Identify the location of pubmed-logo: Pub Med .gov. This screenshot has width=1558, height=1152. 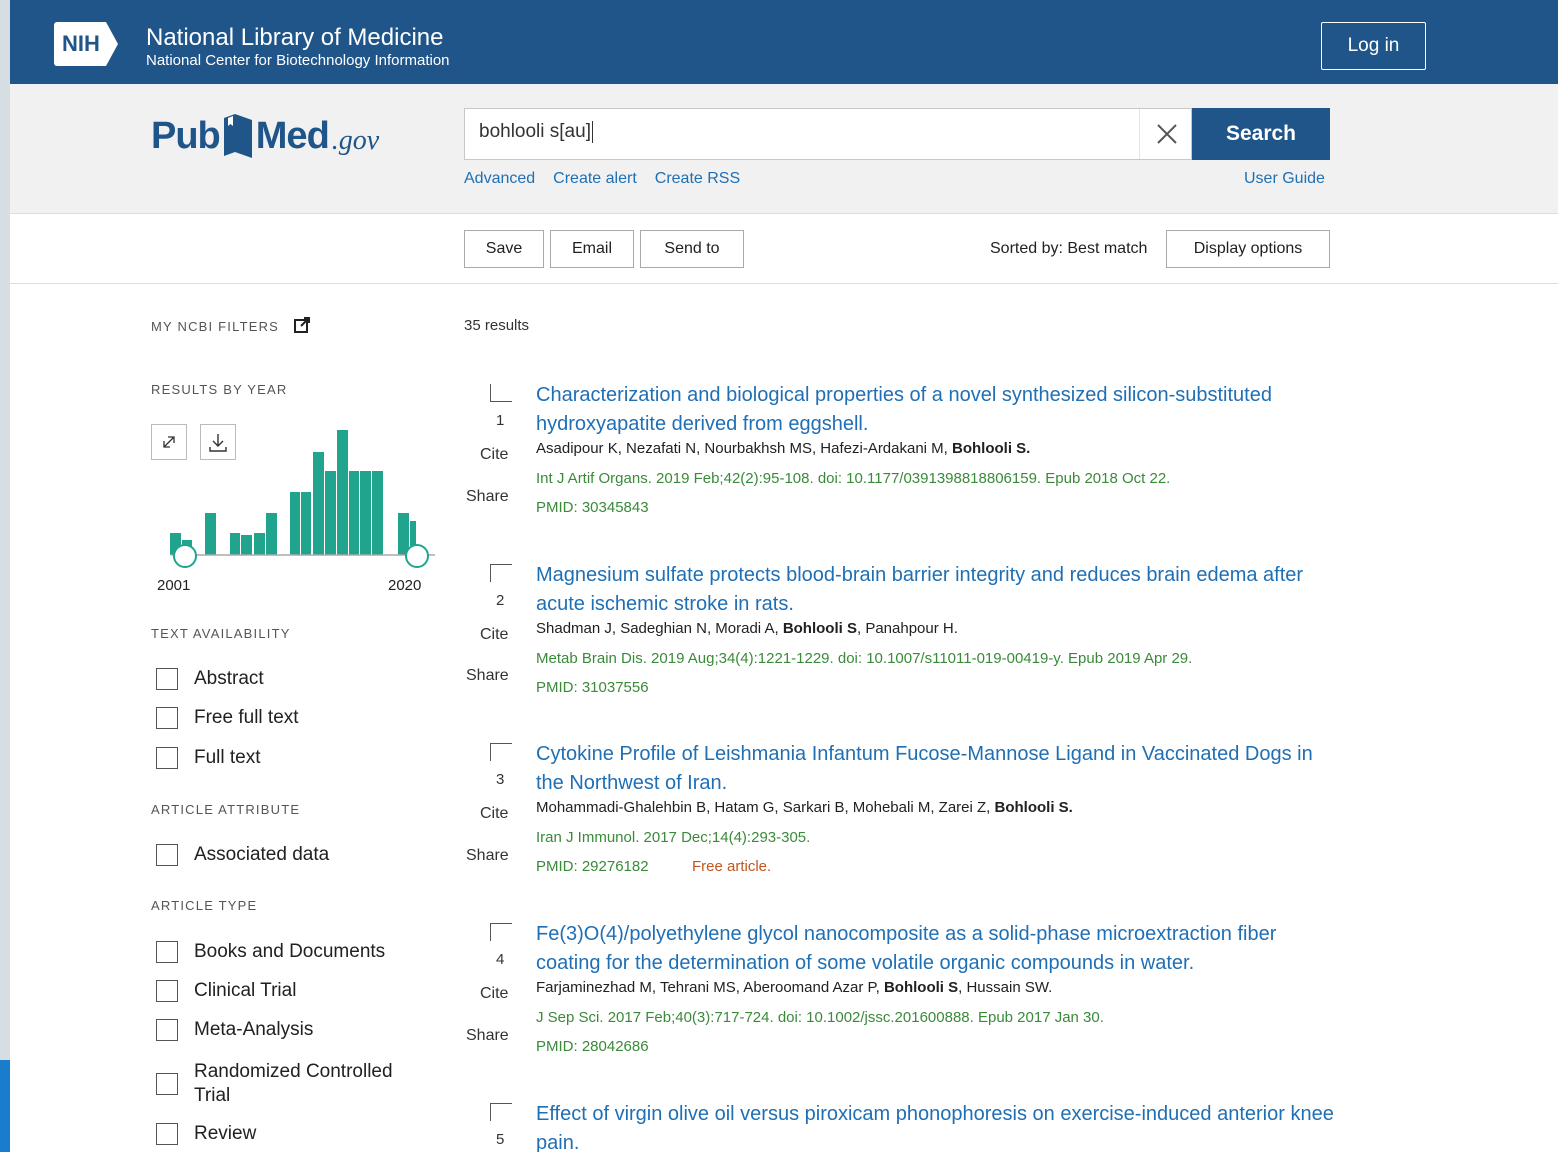
(265, 136).